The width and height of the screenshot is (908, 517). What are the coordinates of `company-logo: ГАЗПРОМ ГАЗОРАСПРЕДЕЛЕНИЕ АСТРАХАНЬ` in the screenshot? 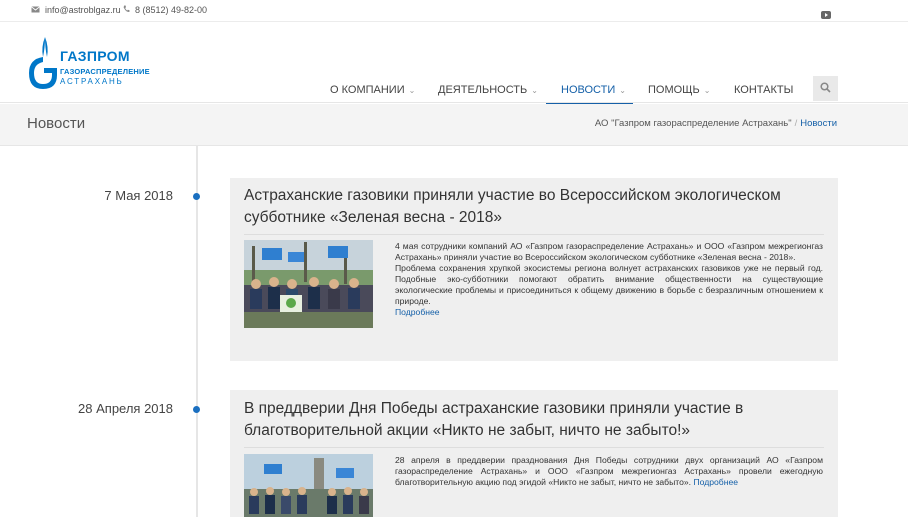 It's located at (88, 63).